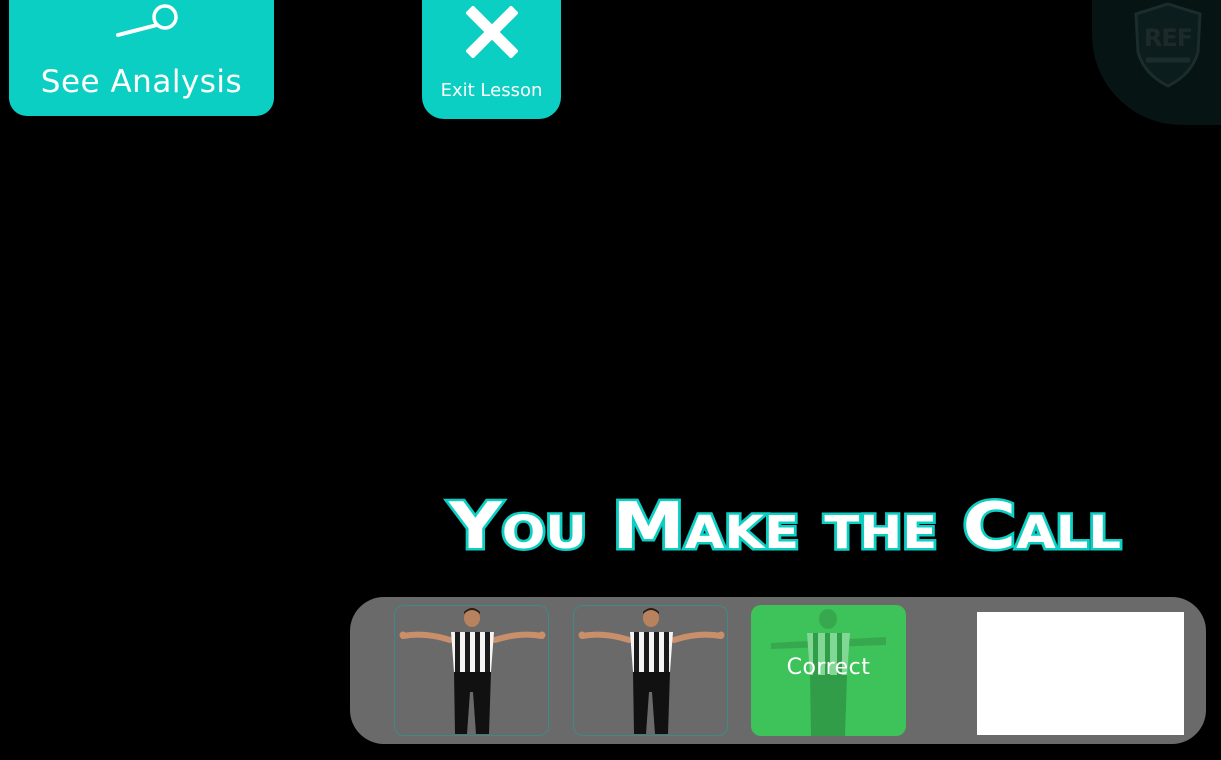  I want to click on ref-logo-text: REF, so click(1168, 38).